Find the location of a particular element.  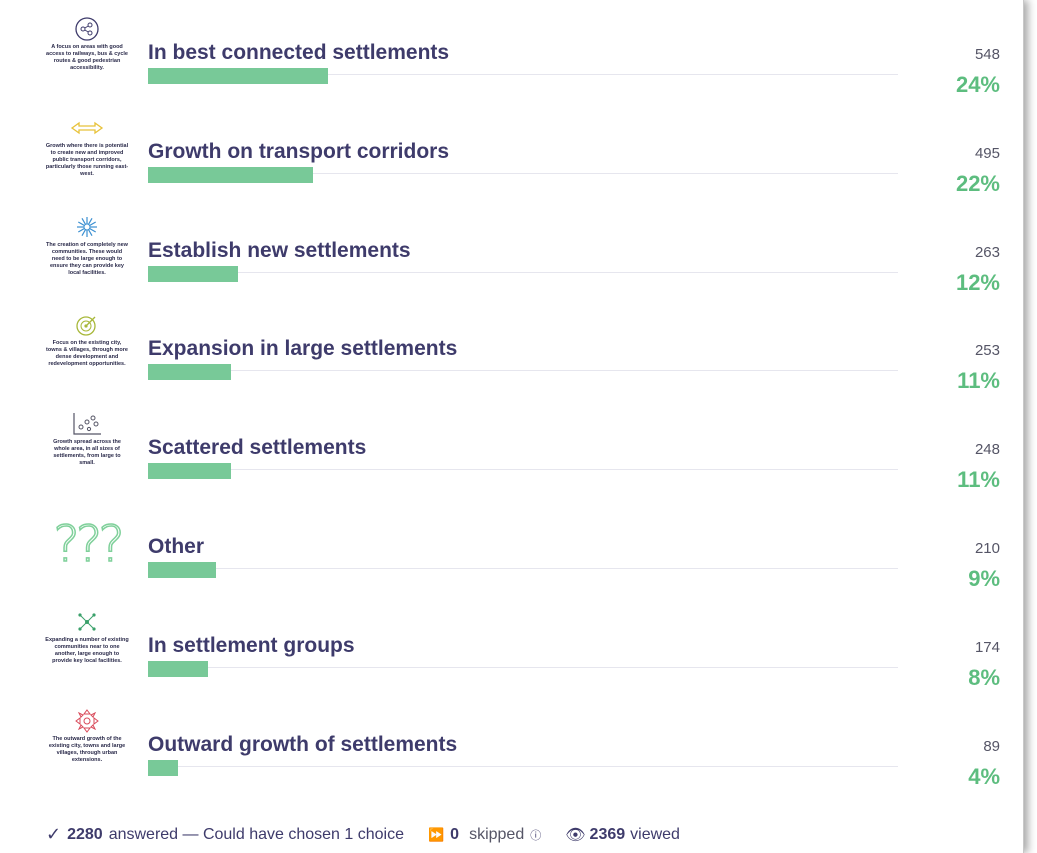

option-label: Establish new settlements is located at coordinates (279, 250).